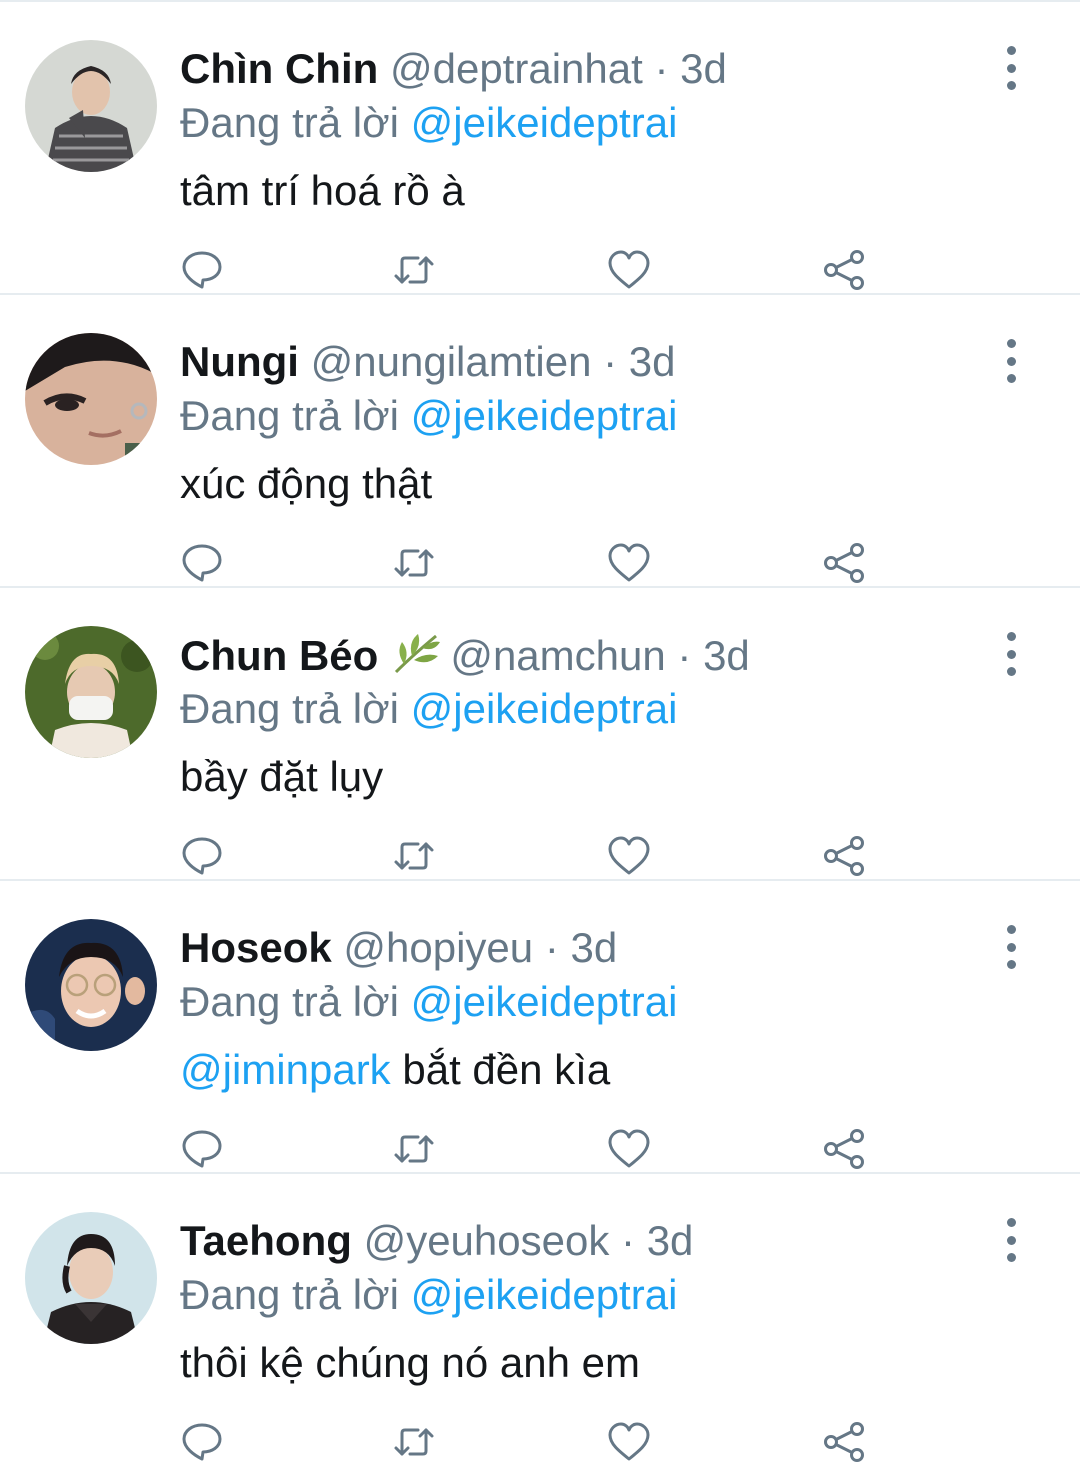  What do you see at coordinates (410, 1363) in the screenshot?
I see `tweet-text: thôi kệ chúng nó anh em` at bounding box center [410, 1363].